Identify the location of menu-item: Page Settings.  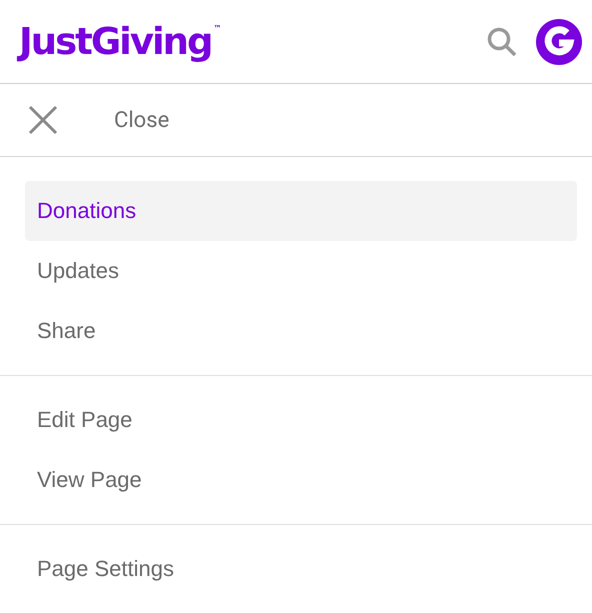
(301, 569).